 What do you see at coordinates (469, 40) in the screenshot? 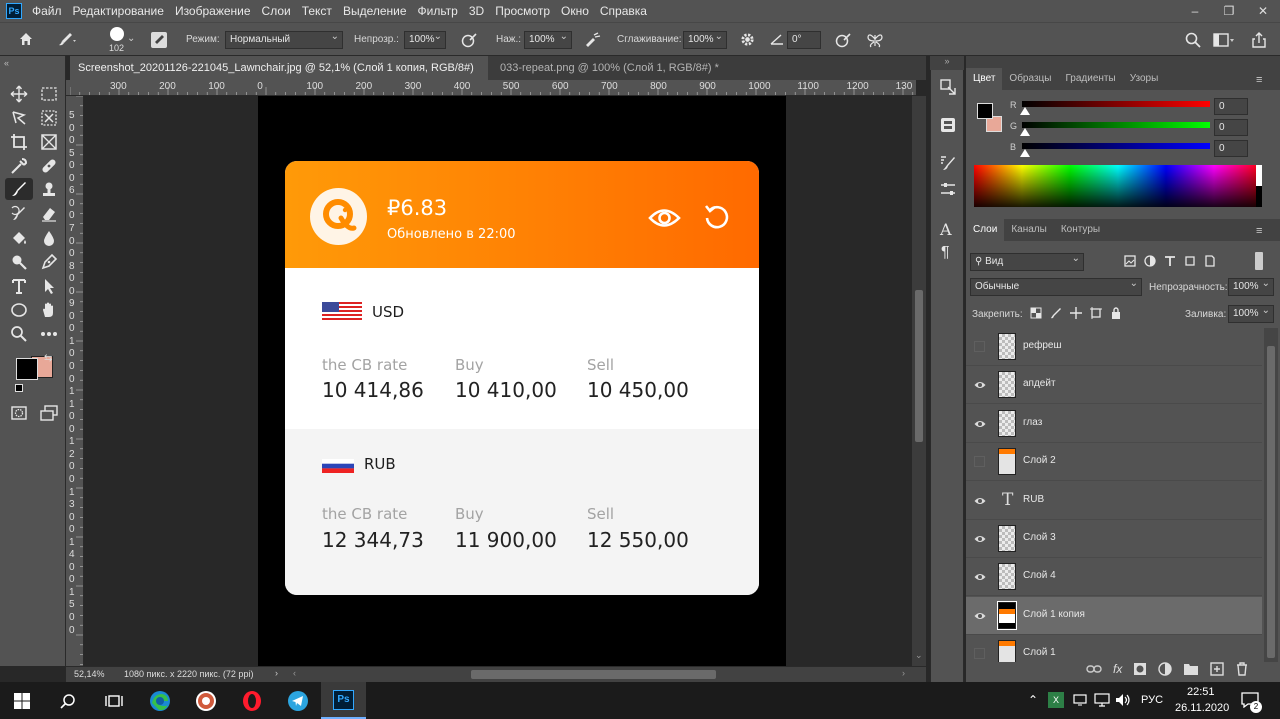
I see `pressure-opacity-icon` at bounding box center [469, 40].